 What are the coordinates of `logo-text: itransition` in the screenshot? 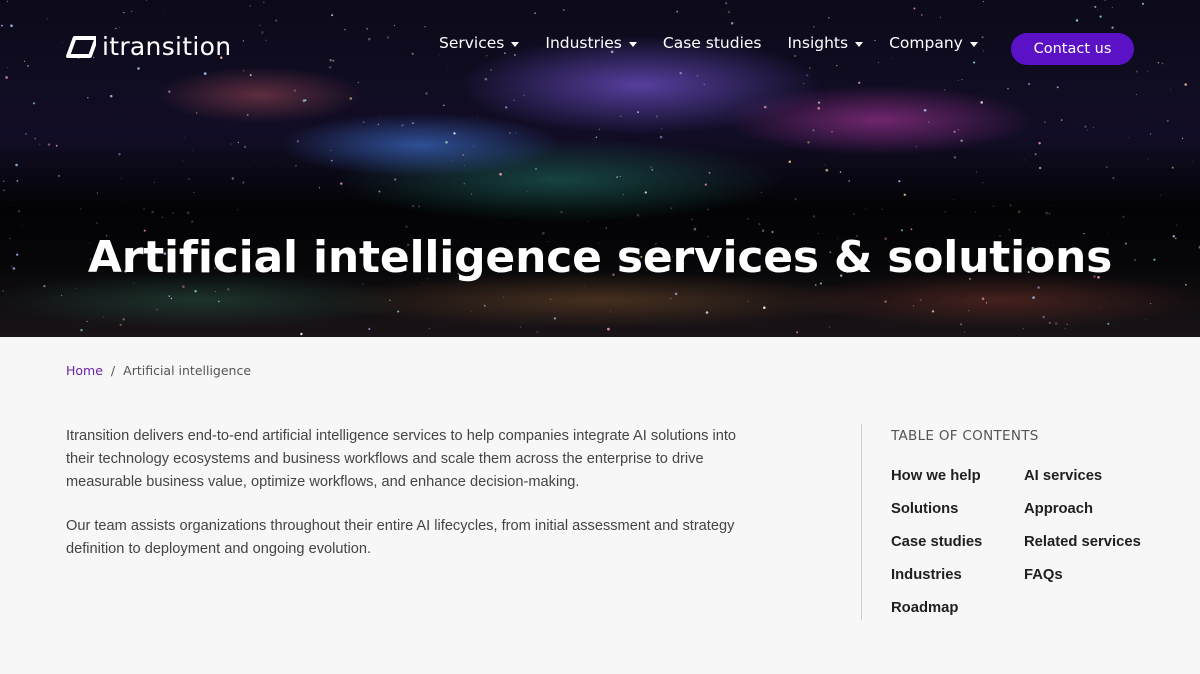 It's located at (167, 46).